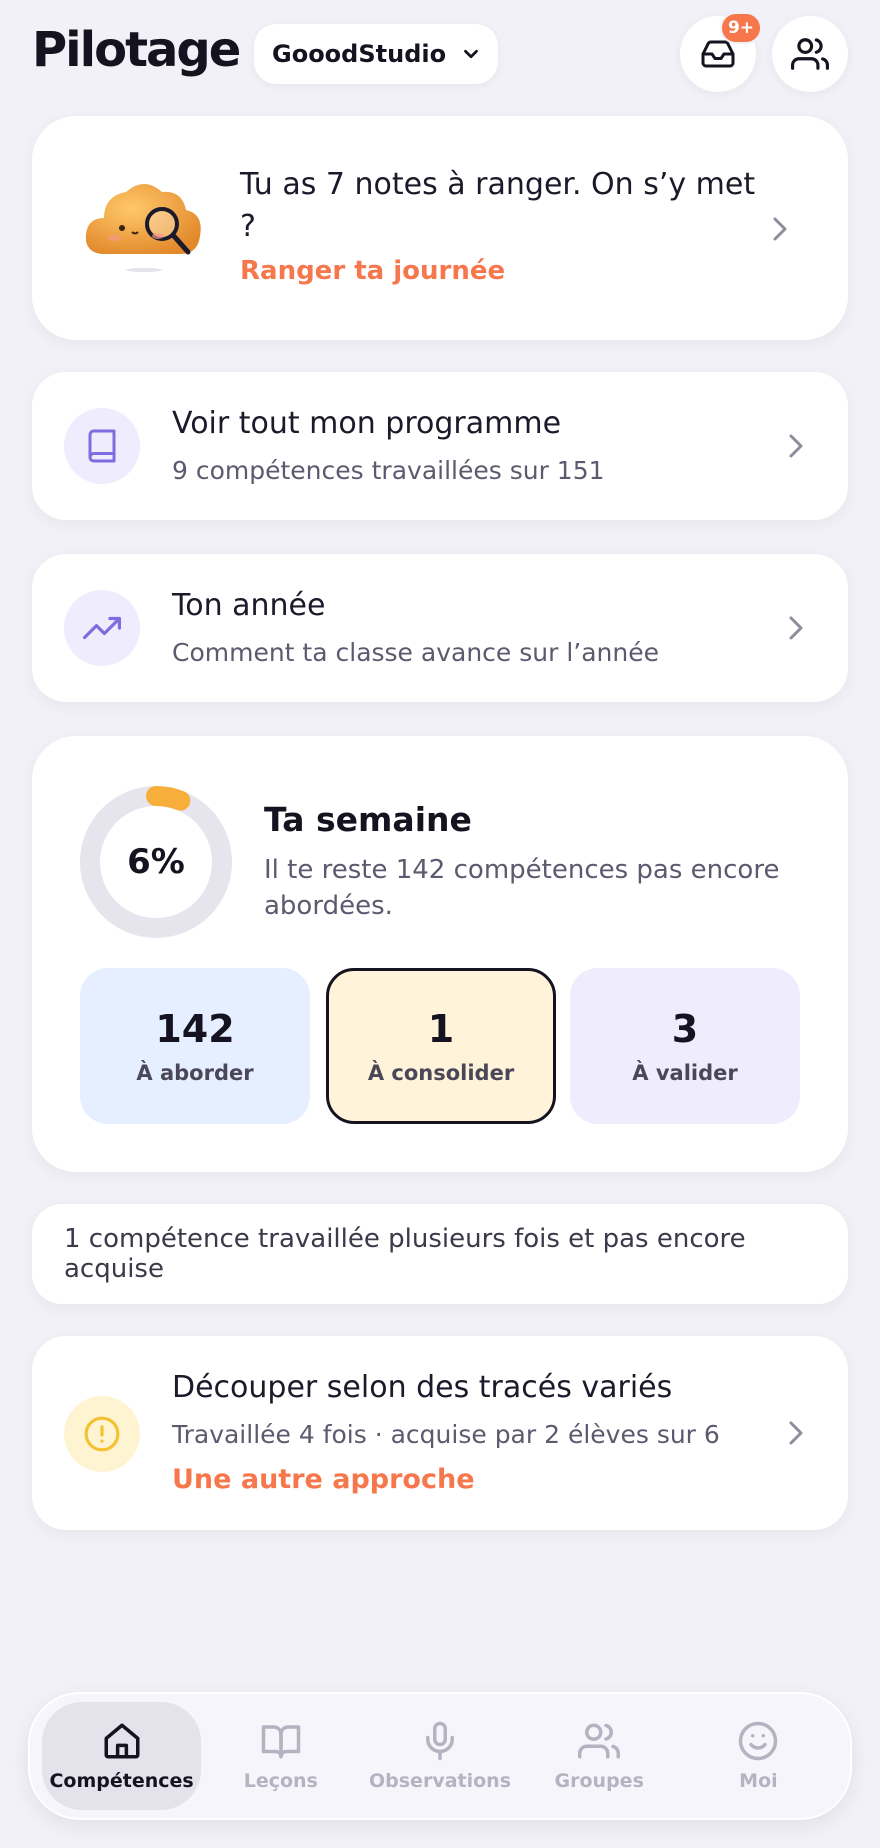 The width and height of the screenshot is (880, 1848). Describe the element at coordinates (498, 205) in the screenshot. I see `notes-card-text: Tu as 7 notes à ranger. On s’y met ?` at that location.